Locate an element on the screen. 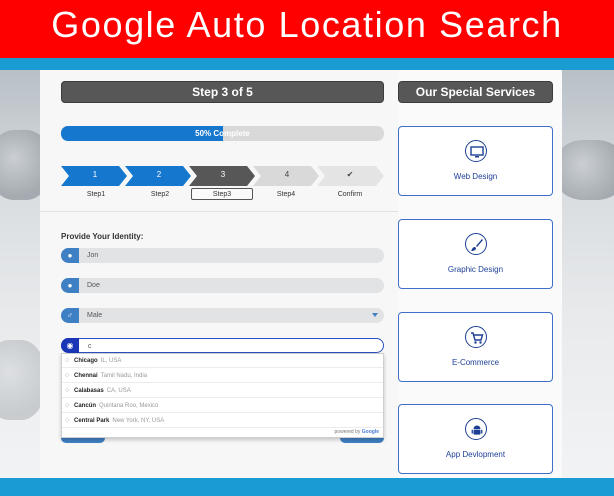 The width and height of the screenshot is (614, 496). step-confirm-label: Confirm is located at coordinates (350, 194).